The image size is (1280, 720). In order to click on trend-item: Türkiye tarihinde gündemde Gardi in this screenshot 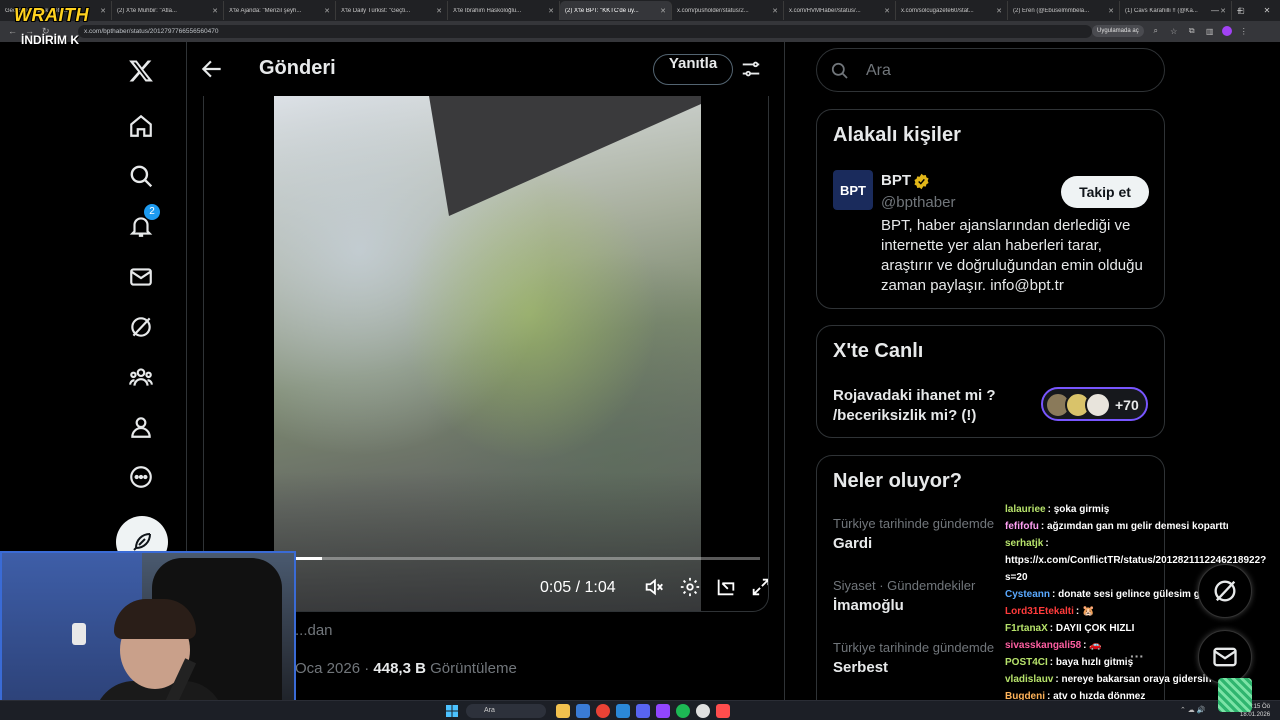, I will do `click(913, 534)`.